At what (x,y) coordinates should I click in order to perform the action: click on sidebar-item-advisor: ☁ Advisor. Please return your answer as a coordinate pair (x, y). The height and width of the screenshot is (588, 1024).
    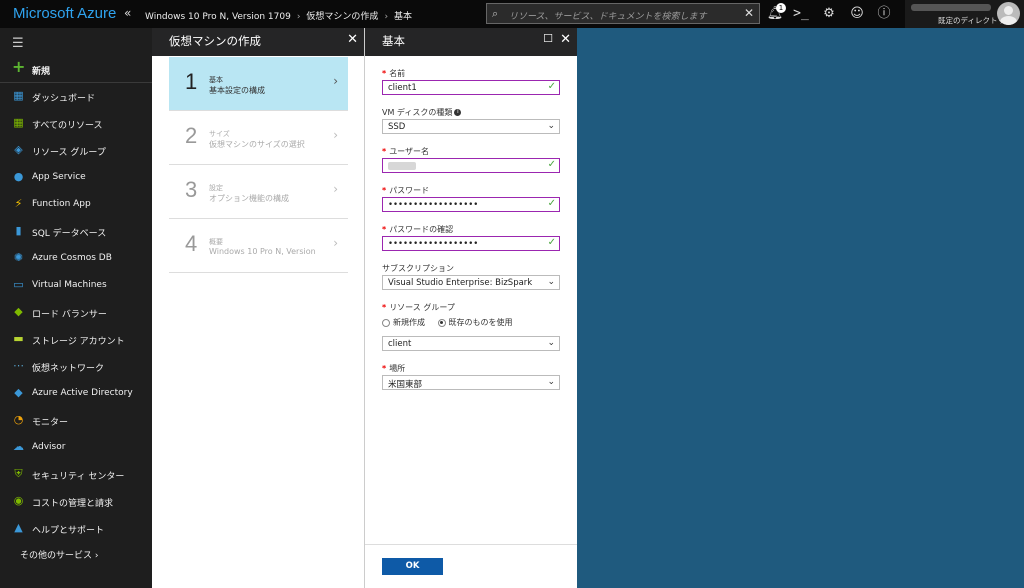
    Looking at the image, I should click on (76, 447).